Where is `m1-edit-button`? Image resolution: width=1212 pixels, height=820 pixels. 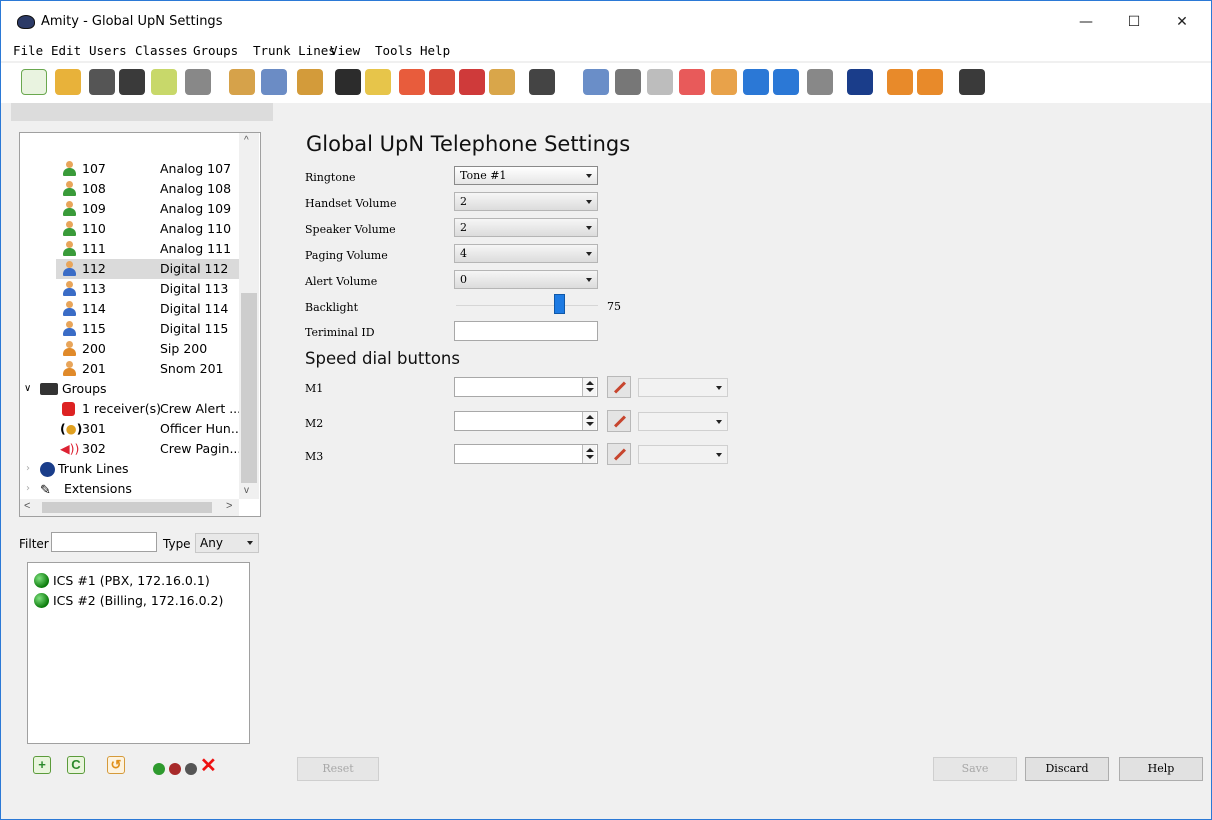
m1-edit-button is located at coordinates (619, 387).